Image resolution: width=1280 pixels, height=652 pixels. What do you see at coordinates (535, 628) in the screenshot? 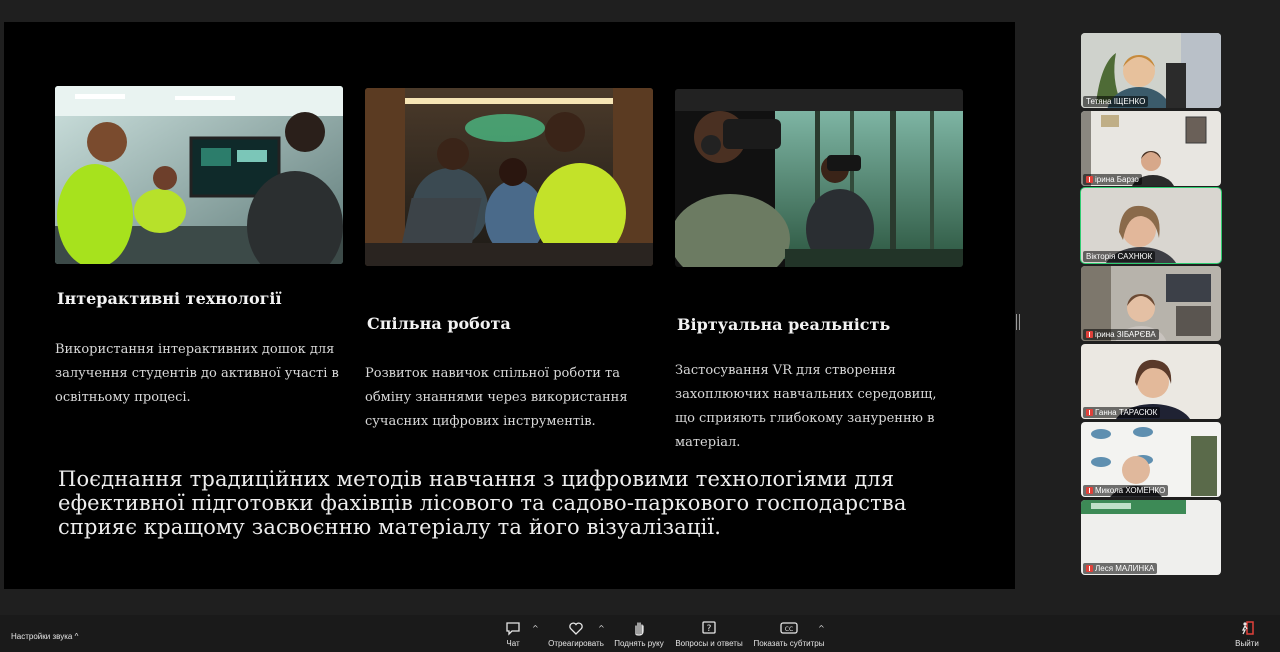
I see `chat-options-caret: ^` at bounding box center [535, 628].